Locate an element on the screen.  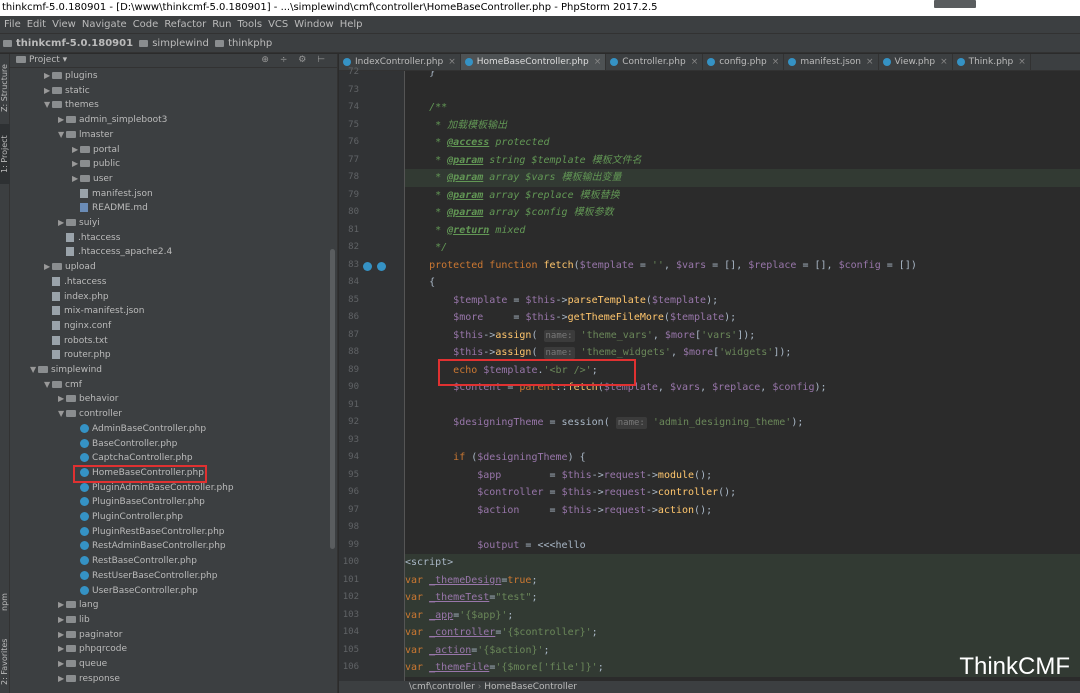
editor-tab: Think.php × is located at coordinates (992, 62).